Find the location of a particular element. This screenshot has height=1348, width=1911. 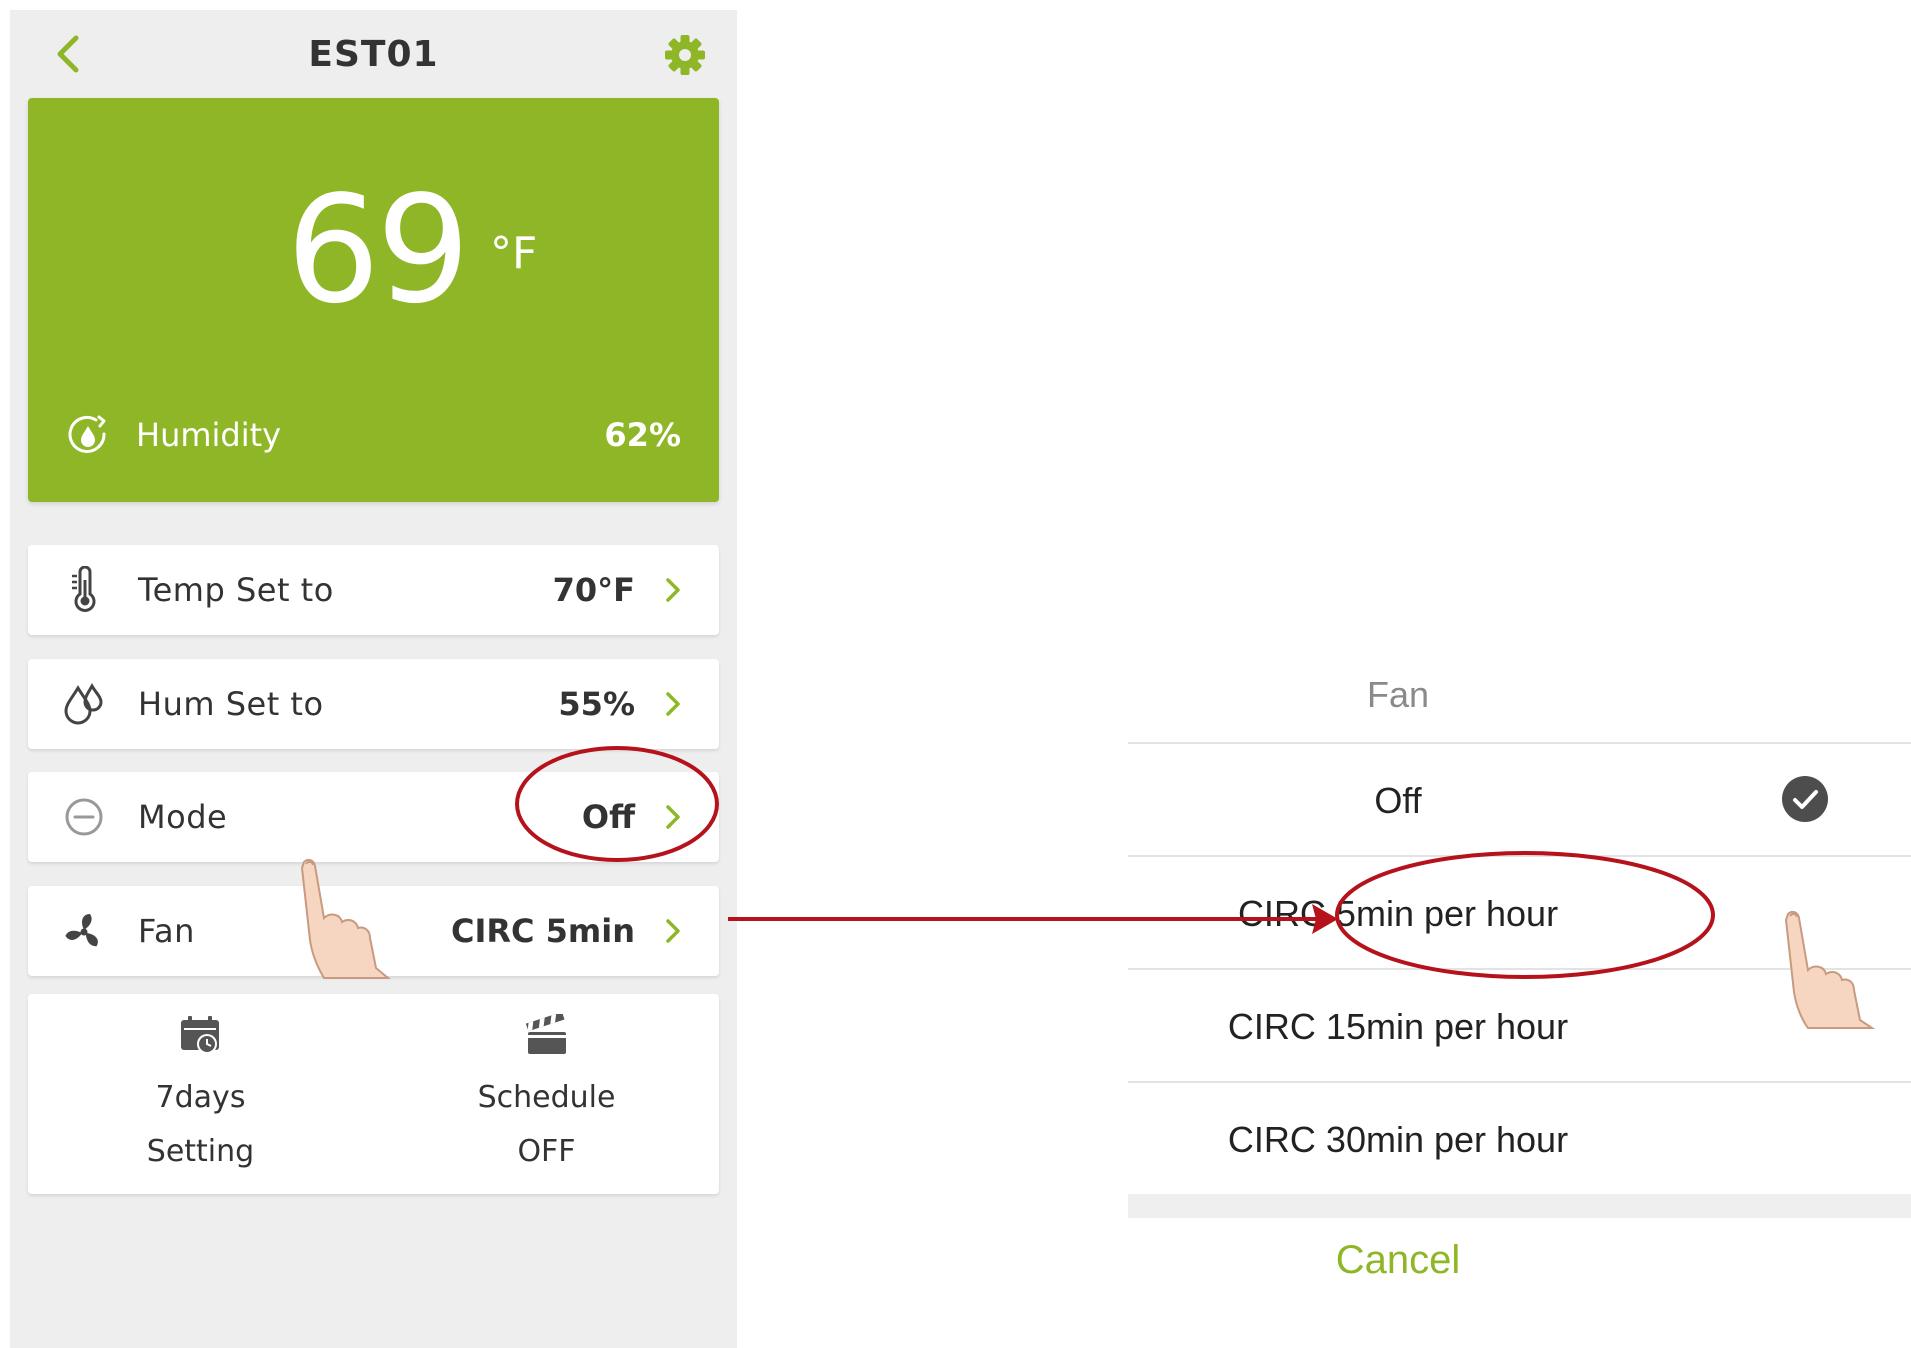

current-temperature: 69 is located at coordinates (378, 250).